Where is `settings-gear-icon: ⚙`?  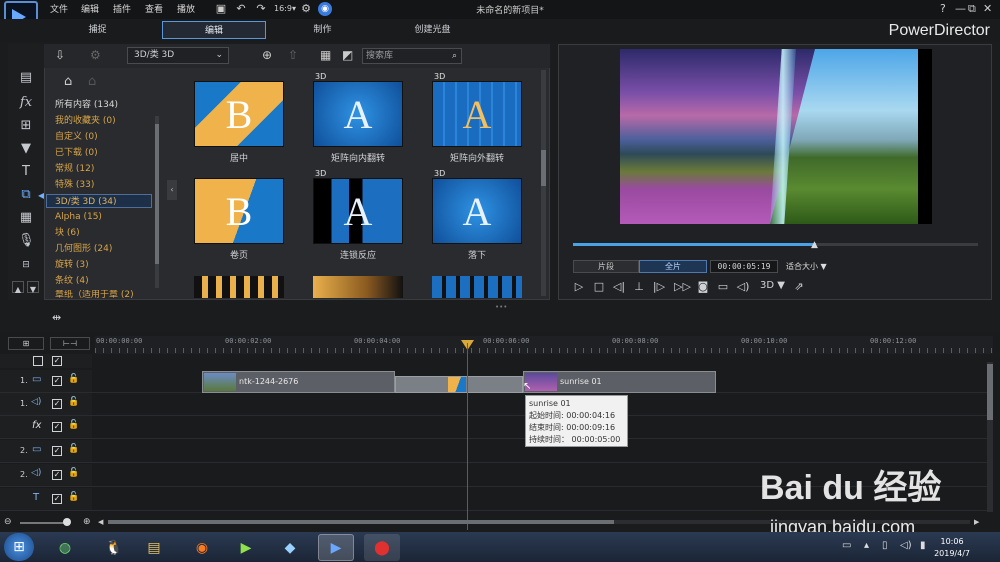
settings-gear-icon: ⚙ is located at coordinates (306, 9).